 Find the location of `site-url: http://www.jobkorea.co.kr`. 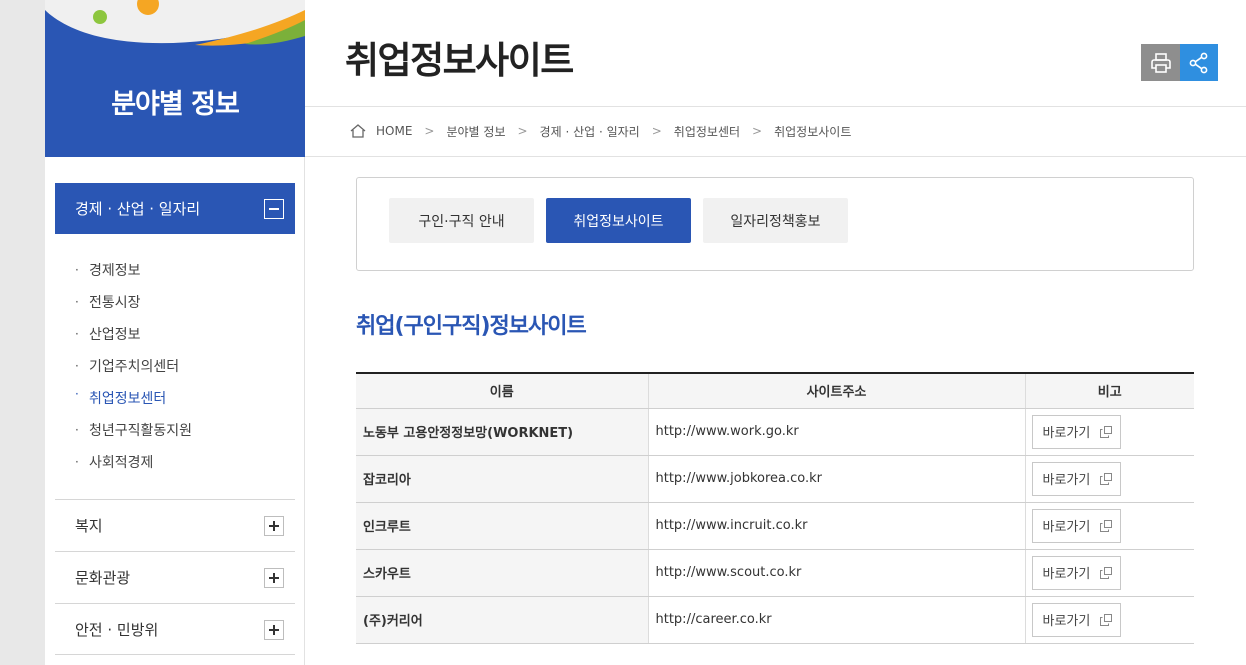

site-url: http://www.jobkorea.co.kr is located at coordinates (836, 479).